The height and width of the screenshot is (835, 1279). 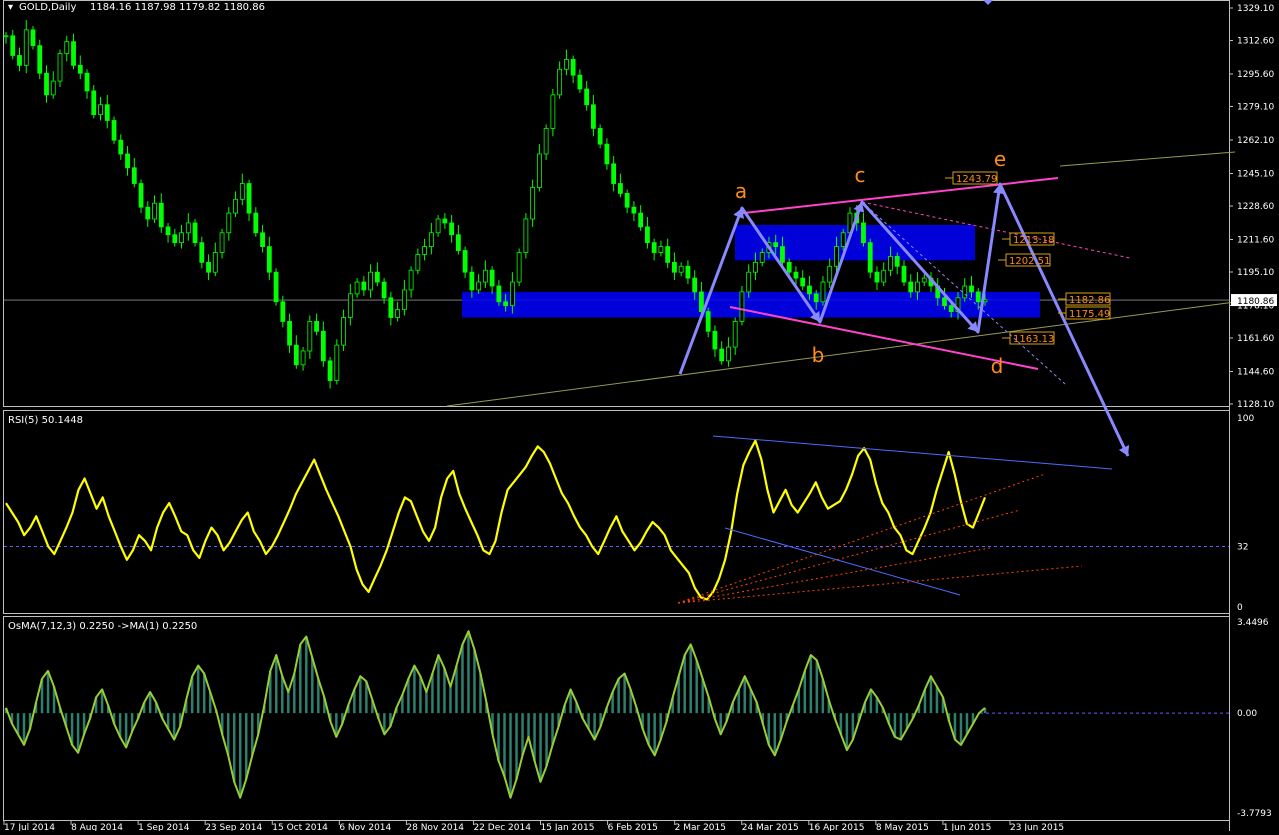 I want to click on price-tick-label: 1295.60, so click(x=1255, y=75).